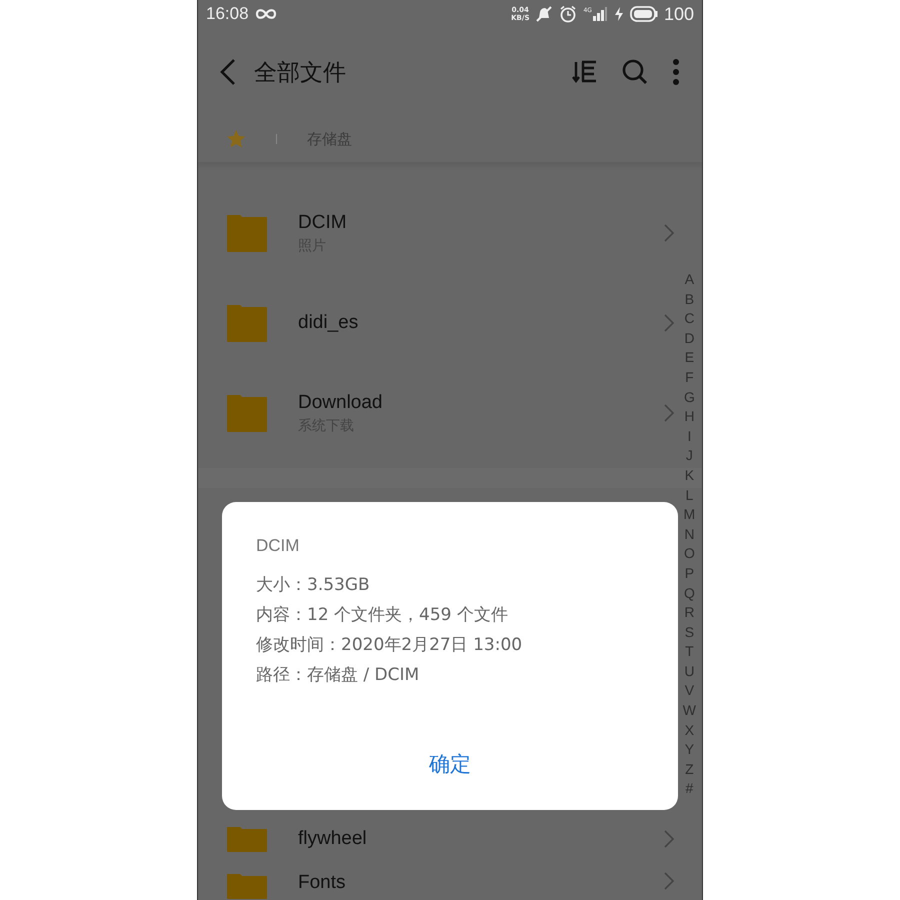  What do you see at coordinates (278, 546) in the screenshot?
I see `dialog-title: DCIM` at bounding box center [278, 546].